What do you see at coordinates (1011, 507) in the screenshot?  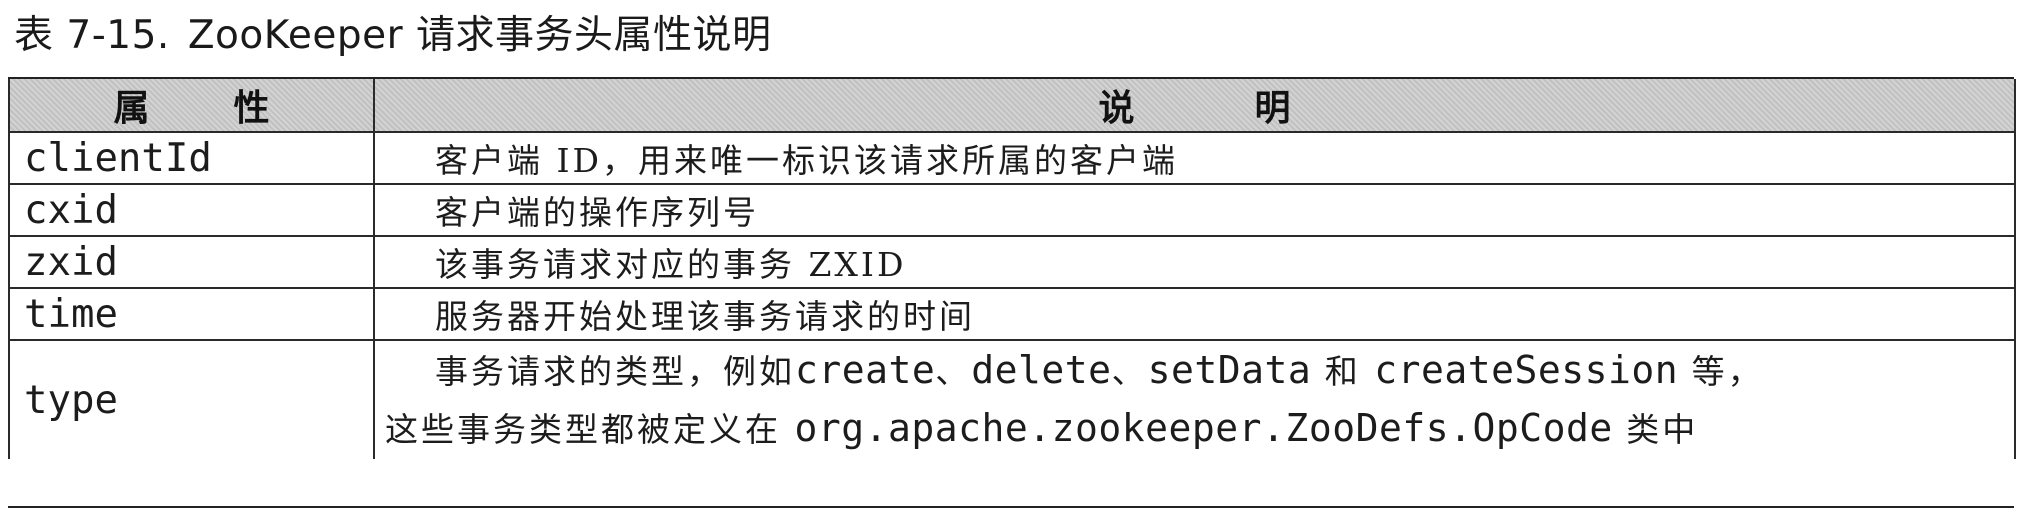 I see `table-bottom-rule` at bounding box center [1011, 507].